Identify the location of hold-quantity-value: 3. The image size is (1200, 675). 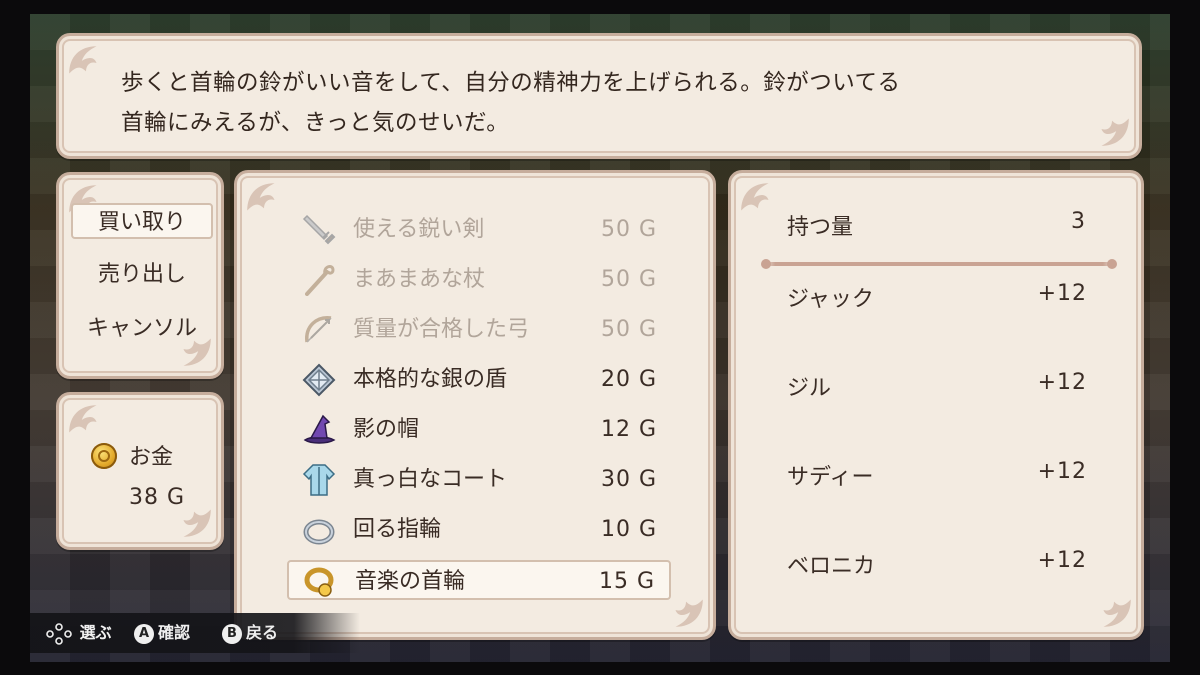
(1078, 221).